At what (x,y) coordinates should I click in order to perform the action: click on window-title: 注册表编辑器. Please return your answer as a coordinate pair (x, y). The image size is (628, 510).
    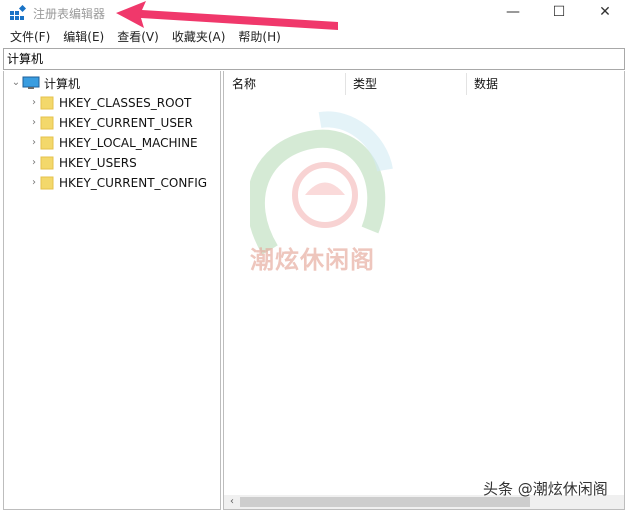
    Looking at the image, I should click on (69, 14).